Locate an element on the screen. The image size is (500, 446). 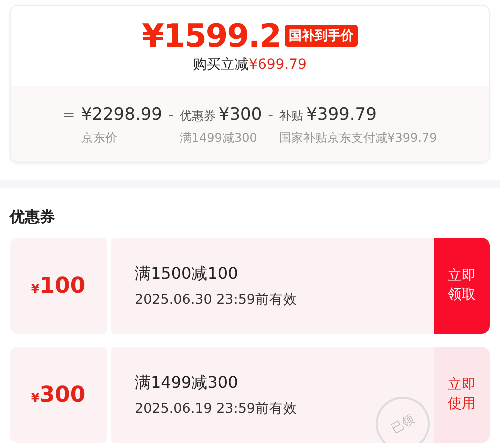
coupon-value: ¥100 is located at coordinates (58, 286).